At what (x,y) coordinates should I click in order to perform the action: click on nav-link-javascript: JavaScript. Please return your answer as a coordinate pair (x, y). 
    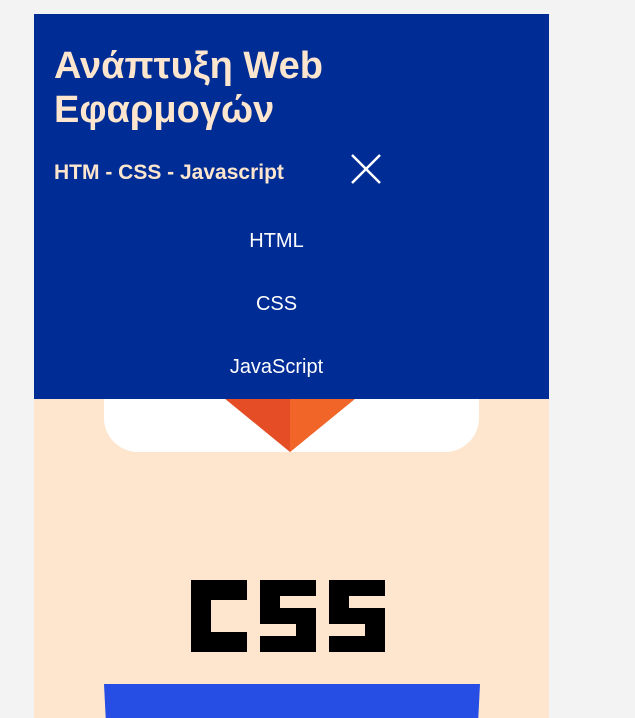
    Looking at the image, I should click on (277, 367).